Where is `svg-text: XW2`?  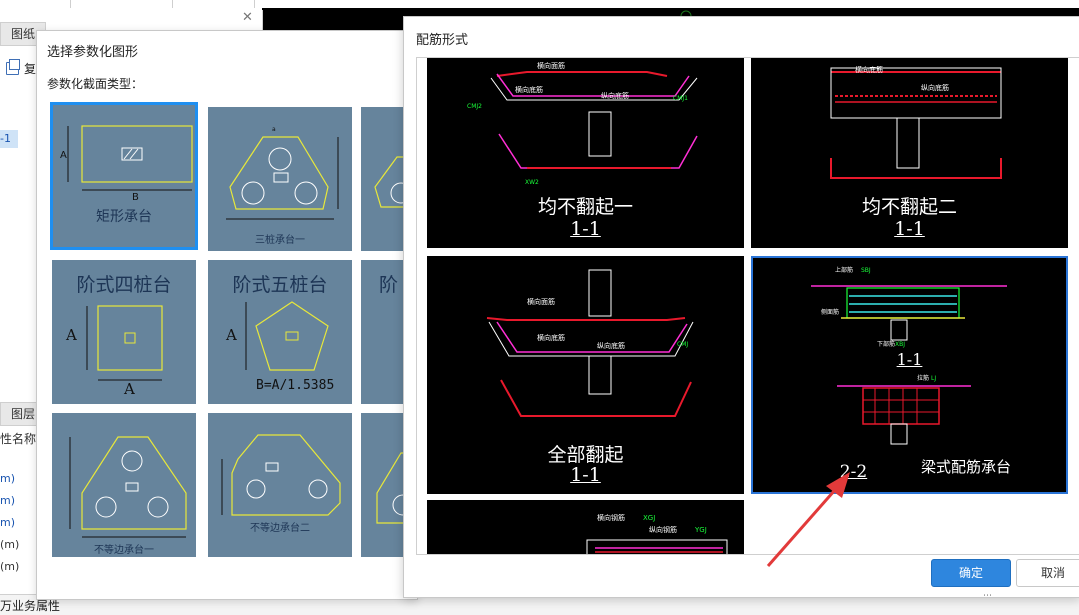 svg-text: XW2 is located at coordinates (532, 182).